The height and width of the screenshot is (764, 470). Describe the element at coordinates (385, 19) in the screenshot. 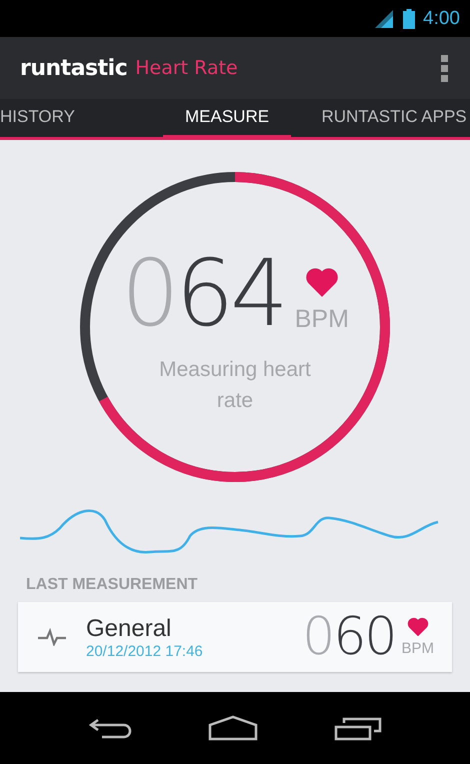

I see `signal-icon` at that location.